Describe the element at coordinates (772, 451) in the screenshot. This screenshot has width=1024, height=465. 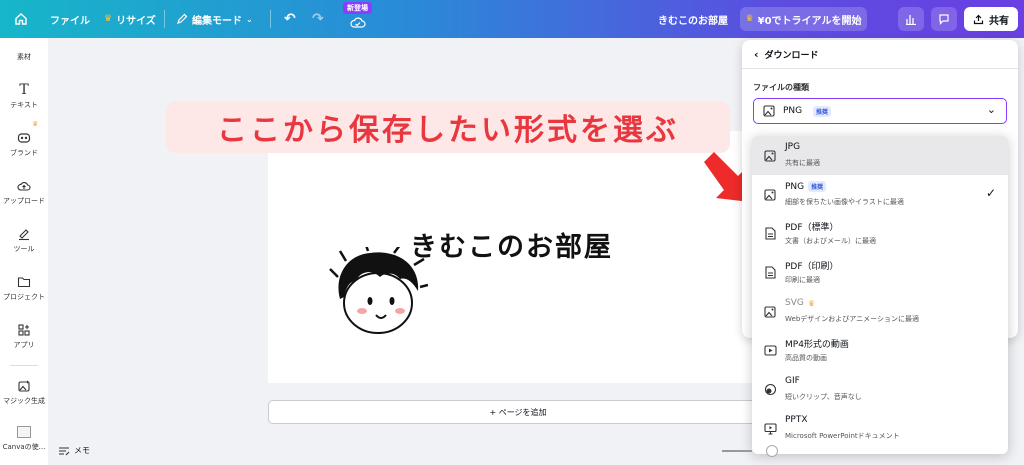
I see `zoom-slider-handle` at that location.